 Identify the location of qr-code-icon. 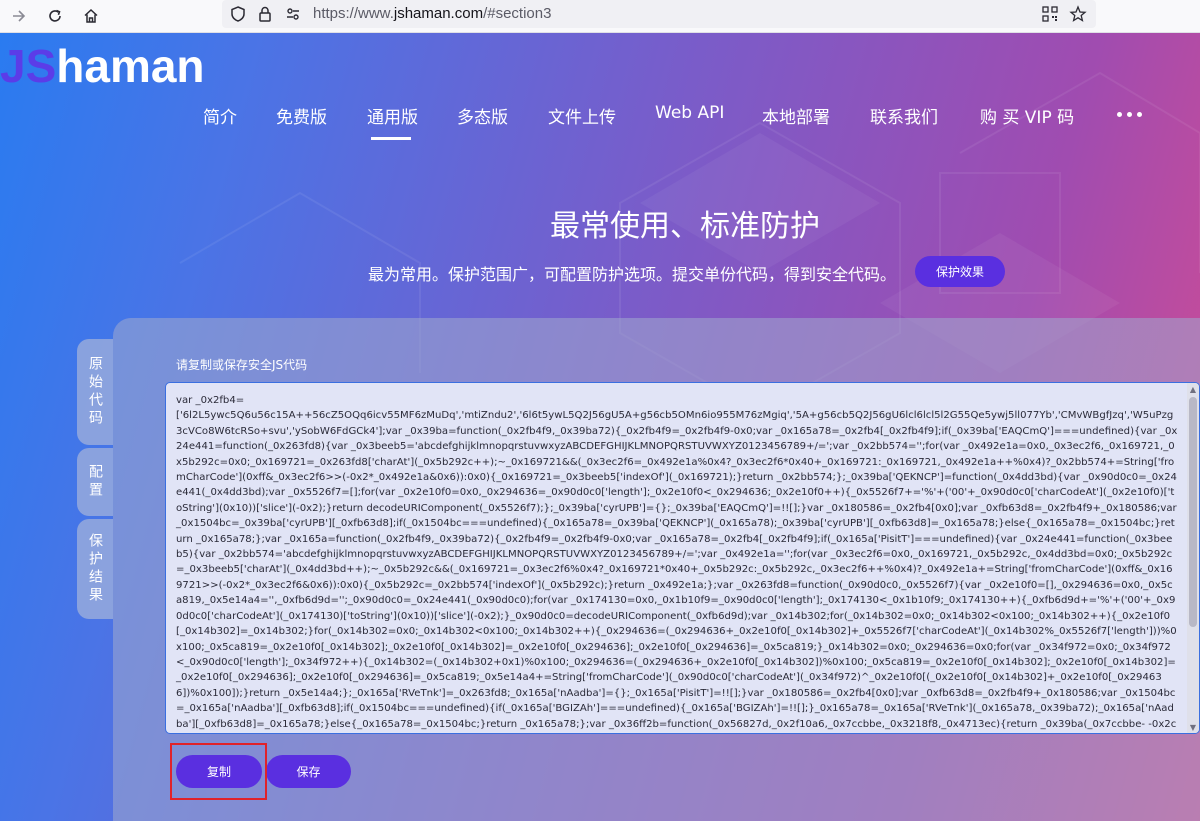
(1050, 14).